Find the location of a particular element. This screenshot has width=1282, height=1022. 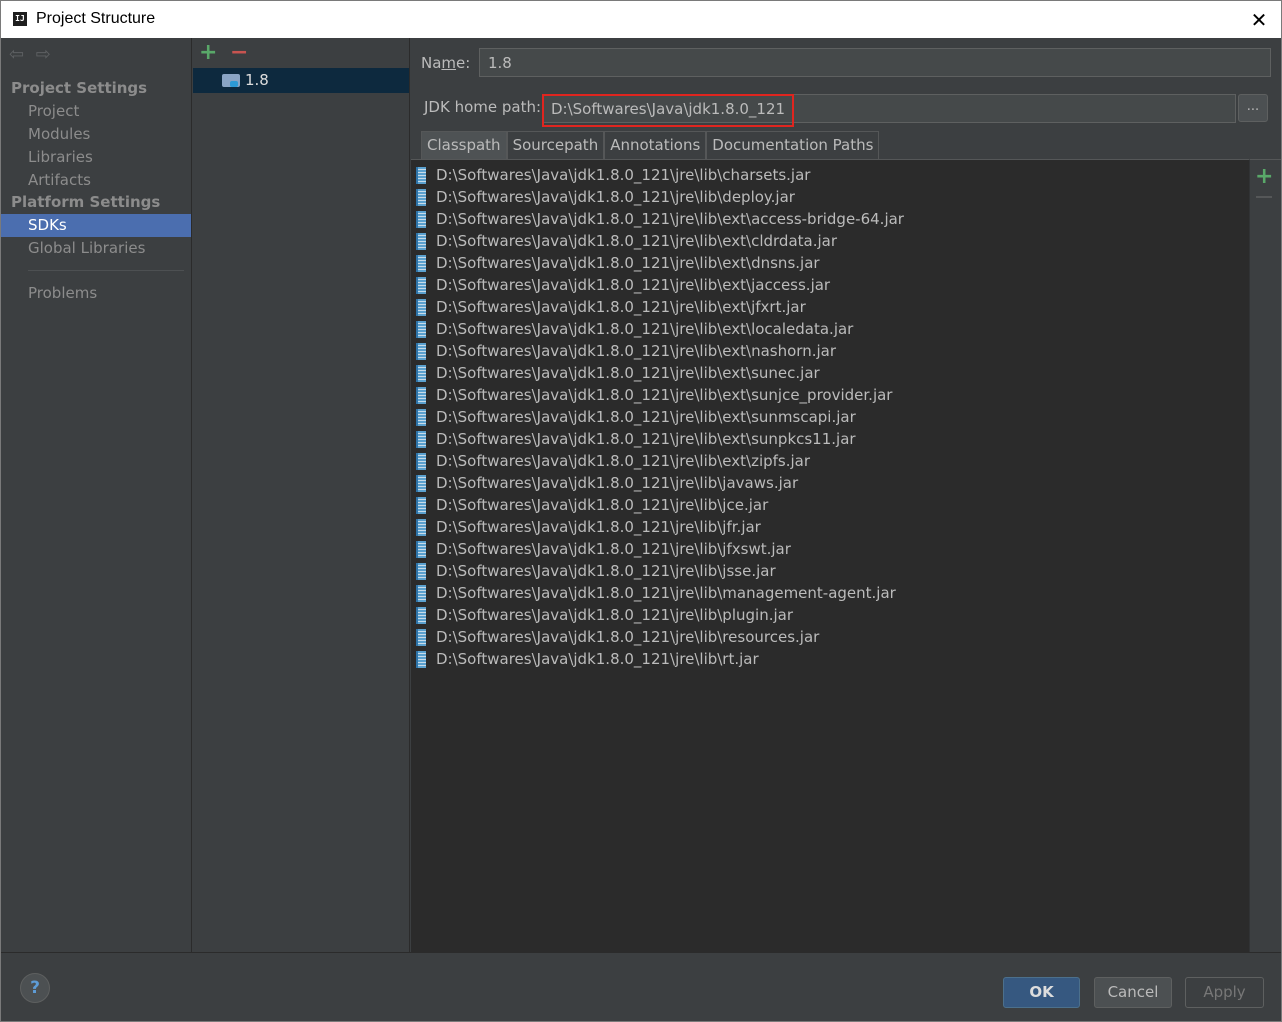

tab-classpath: Classpath is located at coordinates (464, 145).